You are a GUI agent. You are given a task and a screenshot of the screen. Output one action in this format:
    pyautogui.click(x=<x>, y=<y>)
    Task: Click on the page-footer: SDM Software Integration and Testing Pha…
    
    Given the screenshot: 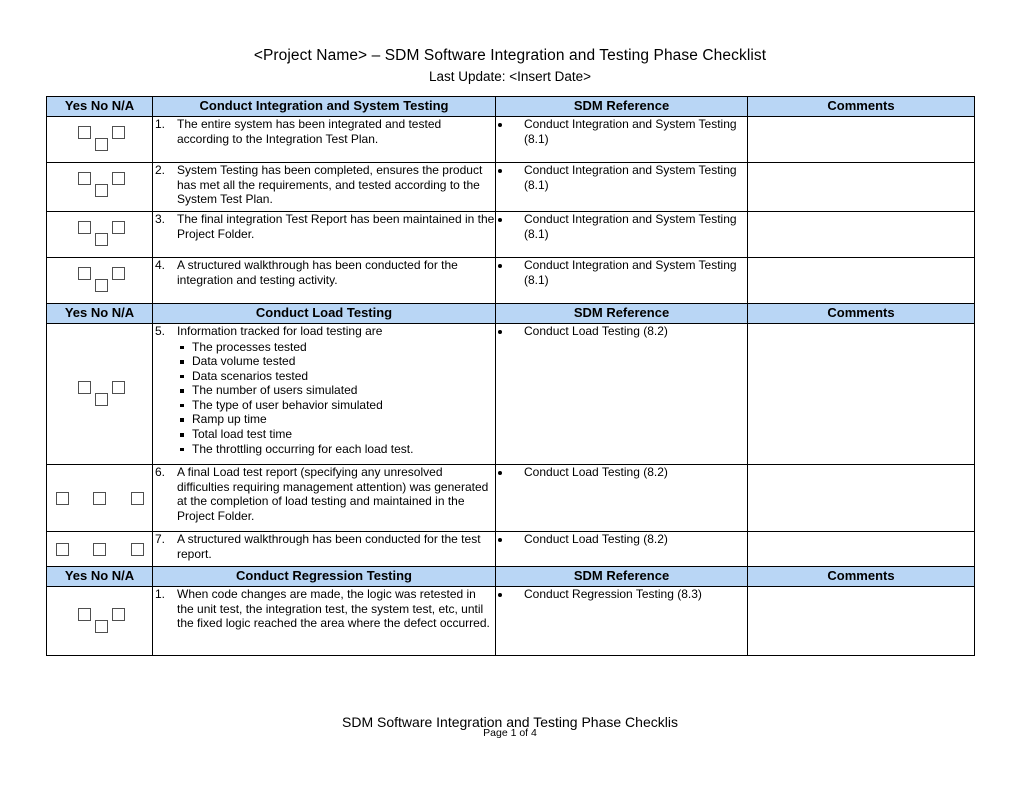 What is the action you would take?
    pyautogui.click(x=510, y=726)
    